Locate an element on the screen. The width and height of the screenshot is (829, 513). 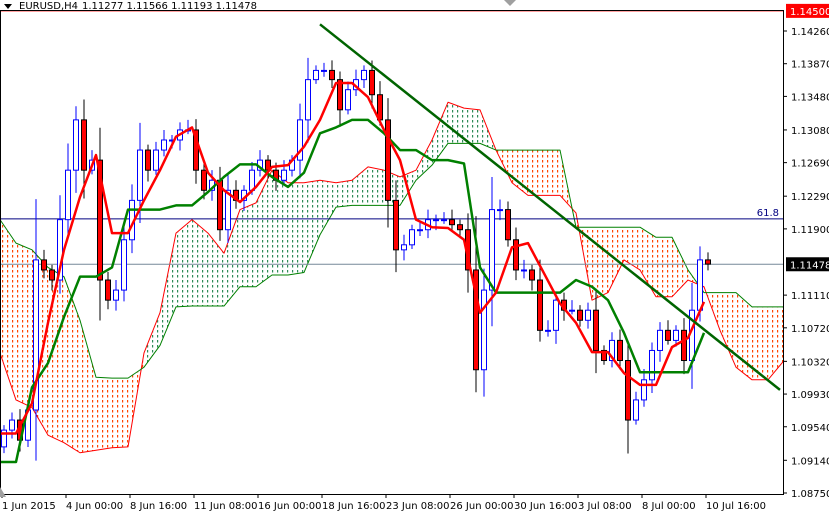
y-tick-label: 1.14260 is located at coordinates (810, 32).